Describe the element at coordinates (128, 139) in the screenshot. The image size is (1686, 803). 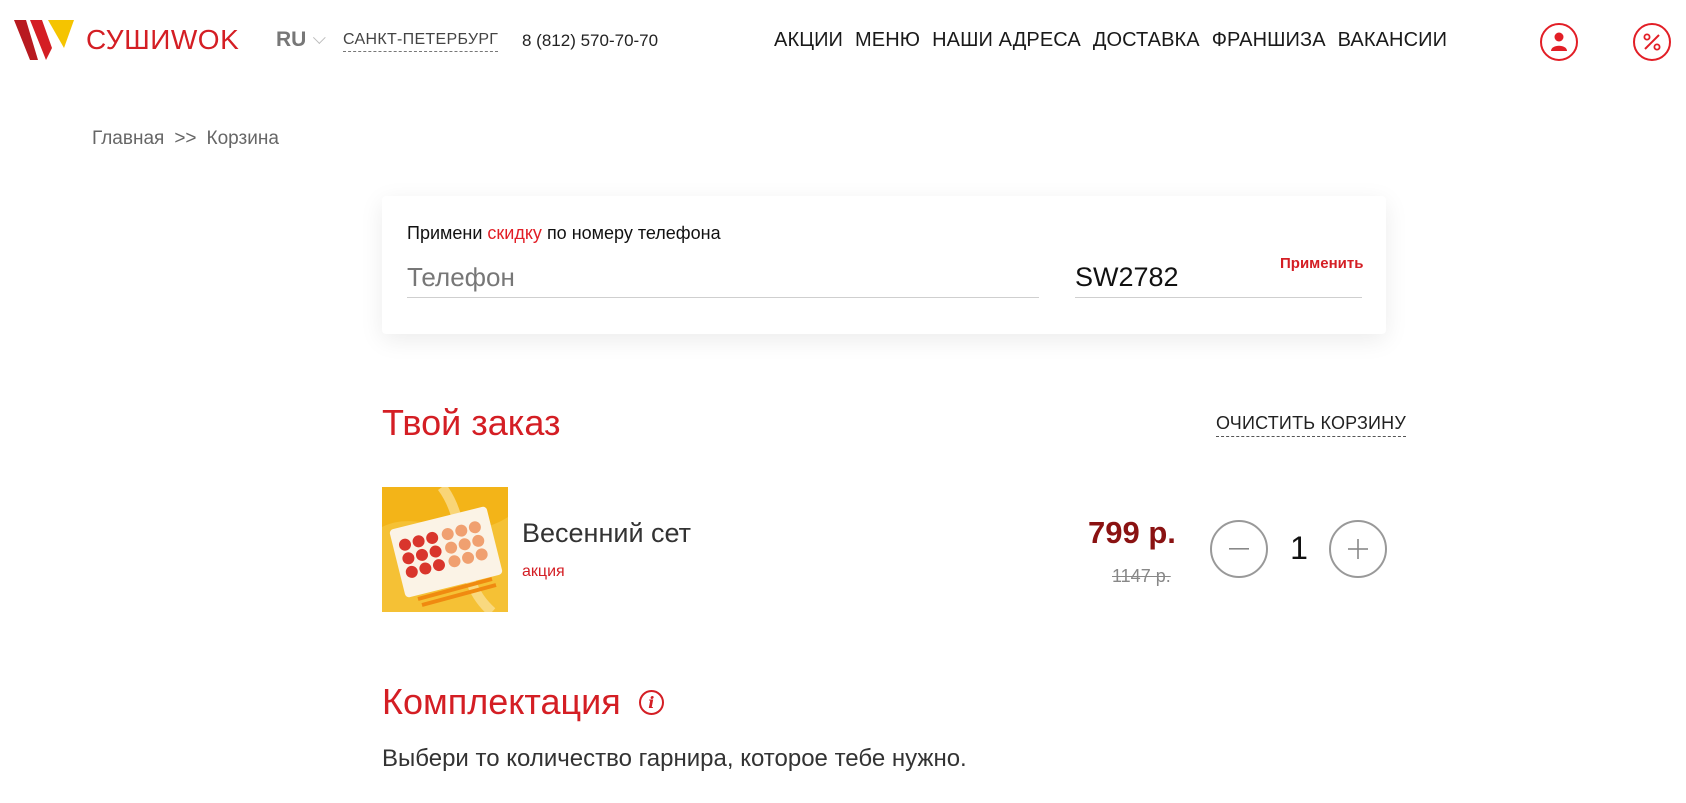
I see `breadcrumb-home: Главная` at that location.